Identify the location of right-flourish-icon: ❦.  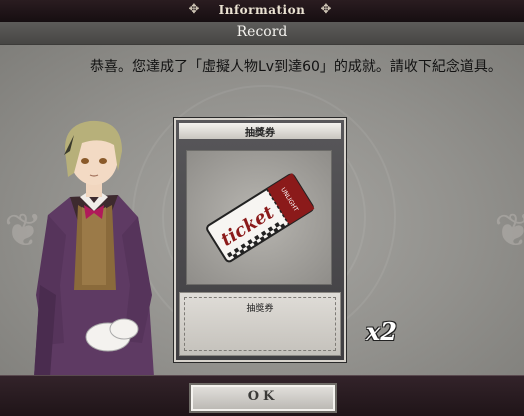
(509, 230).